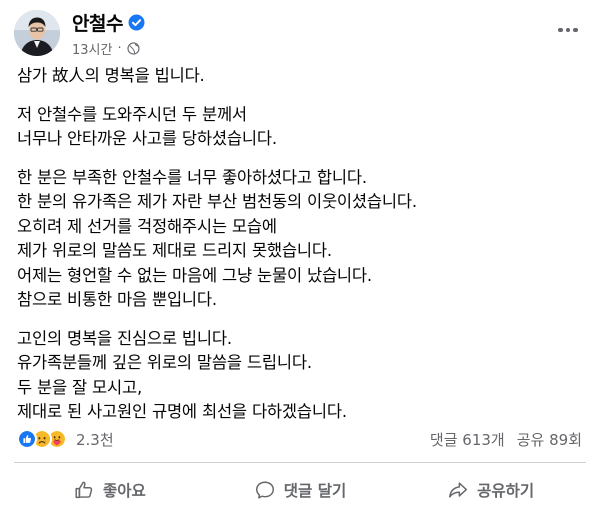  I want to click on post-paragraph: 삼가 故人의 명복을 빕니다., so click(300, 76).